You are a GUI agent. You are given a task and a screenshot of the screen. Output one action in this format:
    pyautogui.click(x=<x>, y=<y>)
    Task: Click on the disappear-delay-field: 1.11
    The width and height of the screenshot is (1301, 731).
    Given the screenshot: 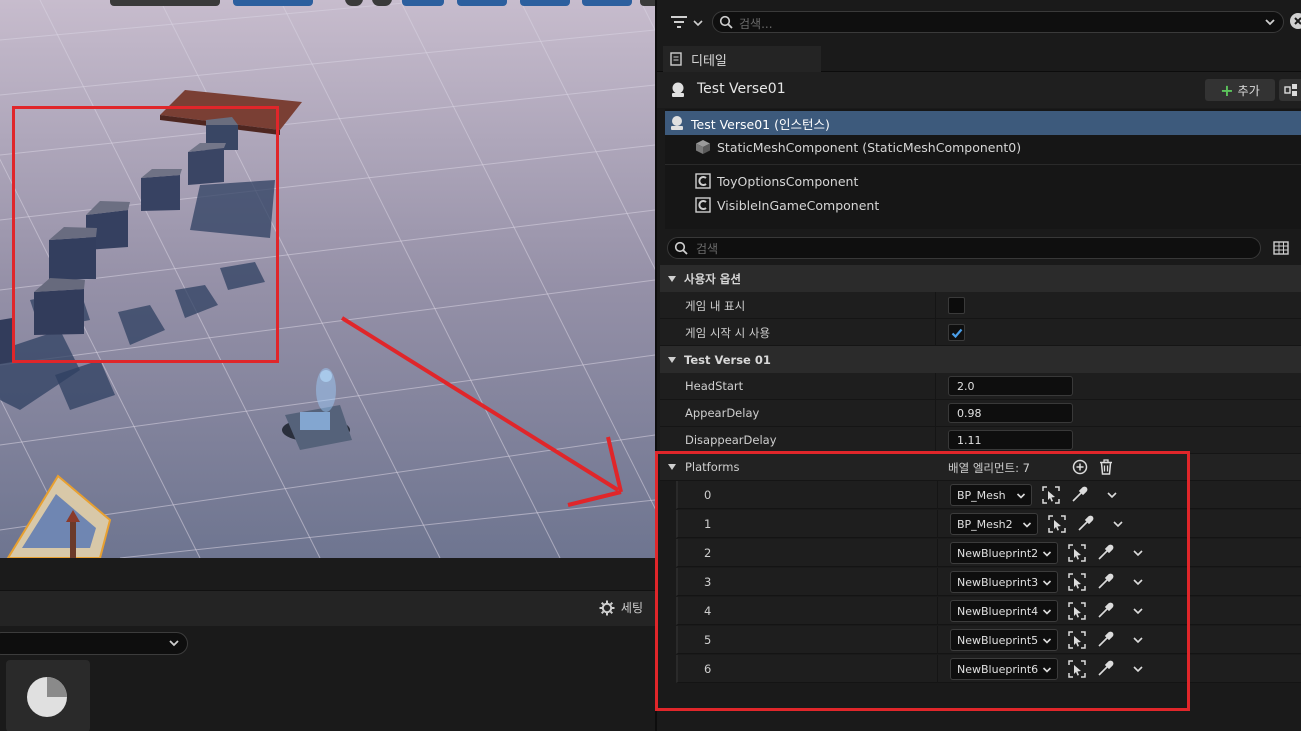 What is the action you would take?
    pyautogui.click(x=1010, y=440)
    